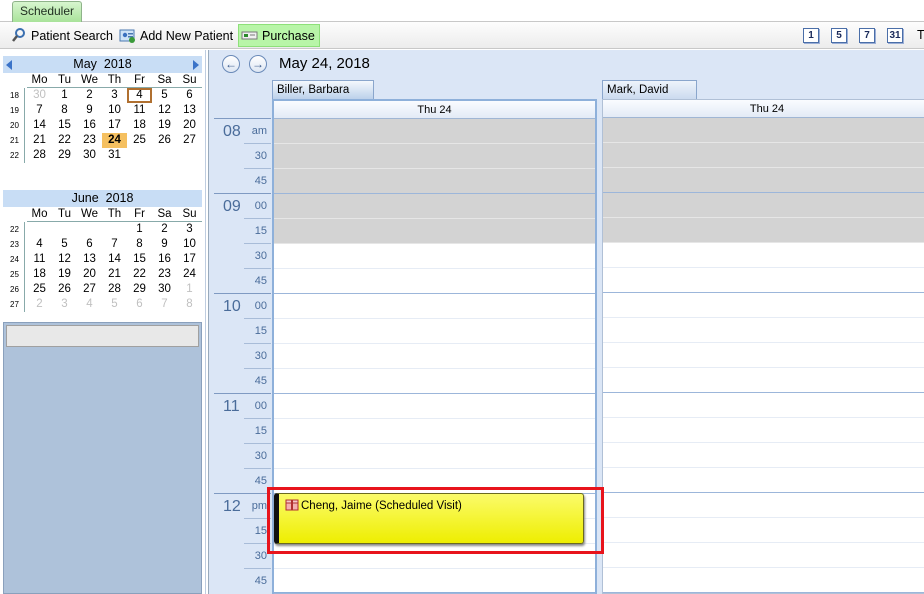 This screenshot has width=924, height=594. I want to click on next-month-arrow-icon, so click(196, 65).